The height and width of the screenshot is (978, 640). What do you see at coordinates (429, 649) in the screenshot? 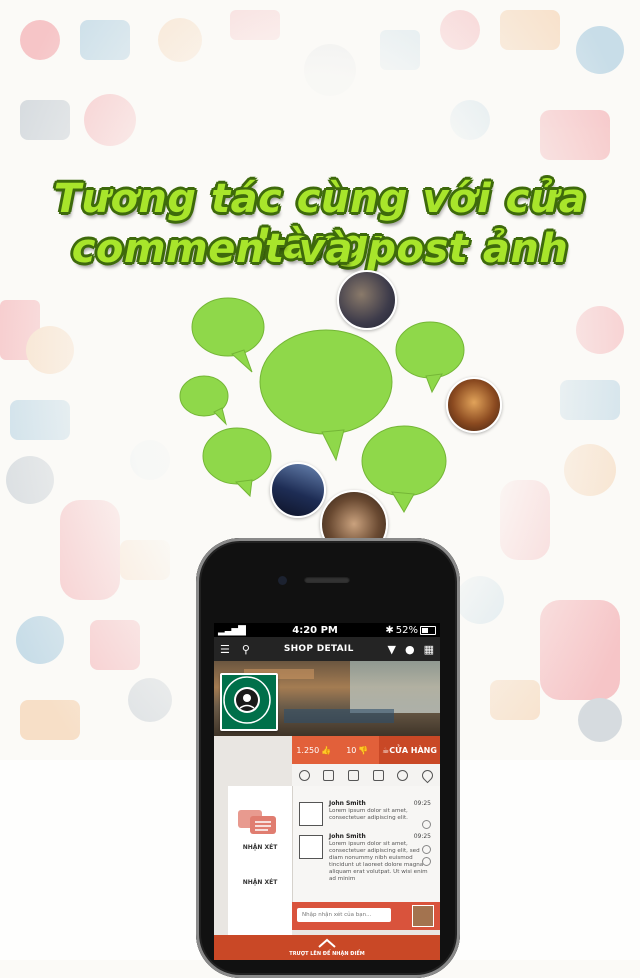
I see `grid-icon: ▦` at bounding box center [429, 649].